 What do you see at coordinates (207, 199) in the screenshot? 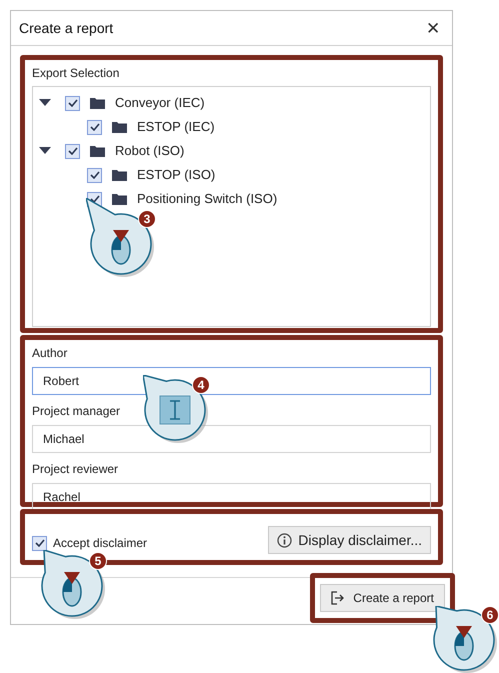
I see `tree-item-label: Positioning Switch (ISO)` at bounding box center [207, 199].